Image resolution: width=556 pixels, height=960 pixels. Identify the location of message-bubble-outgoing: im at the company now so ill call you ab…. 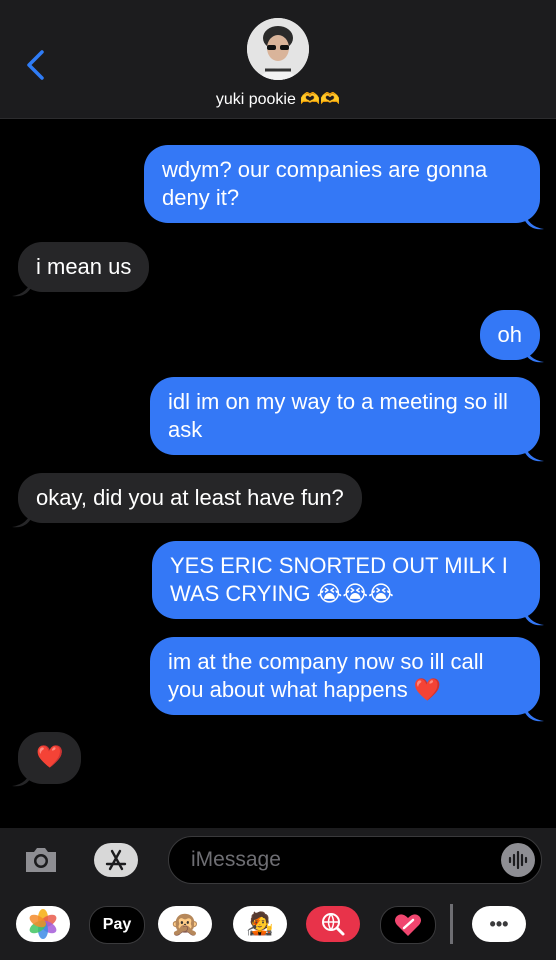
(345, 676).